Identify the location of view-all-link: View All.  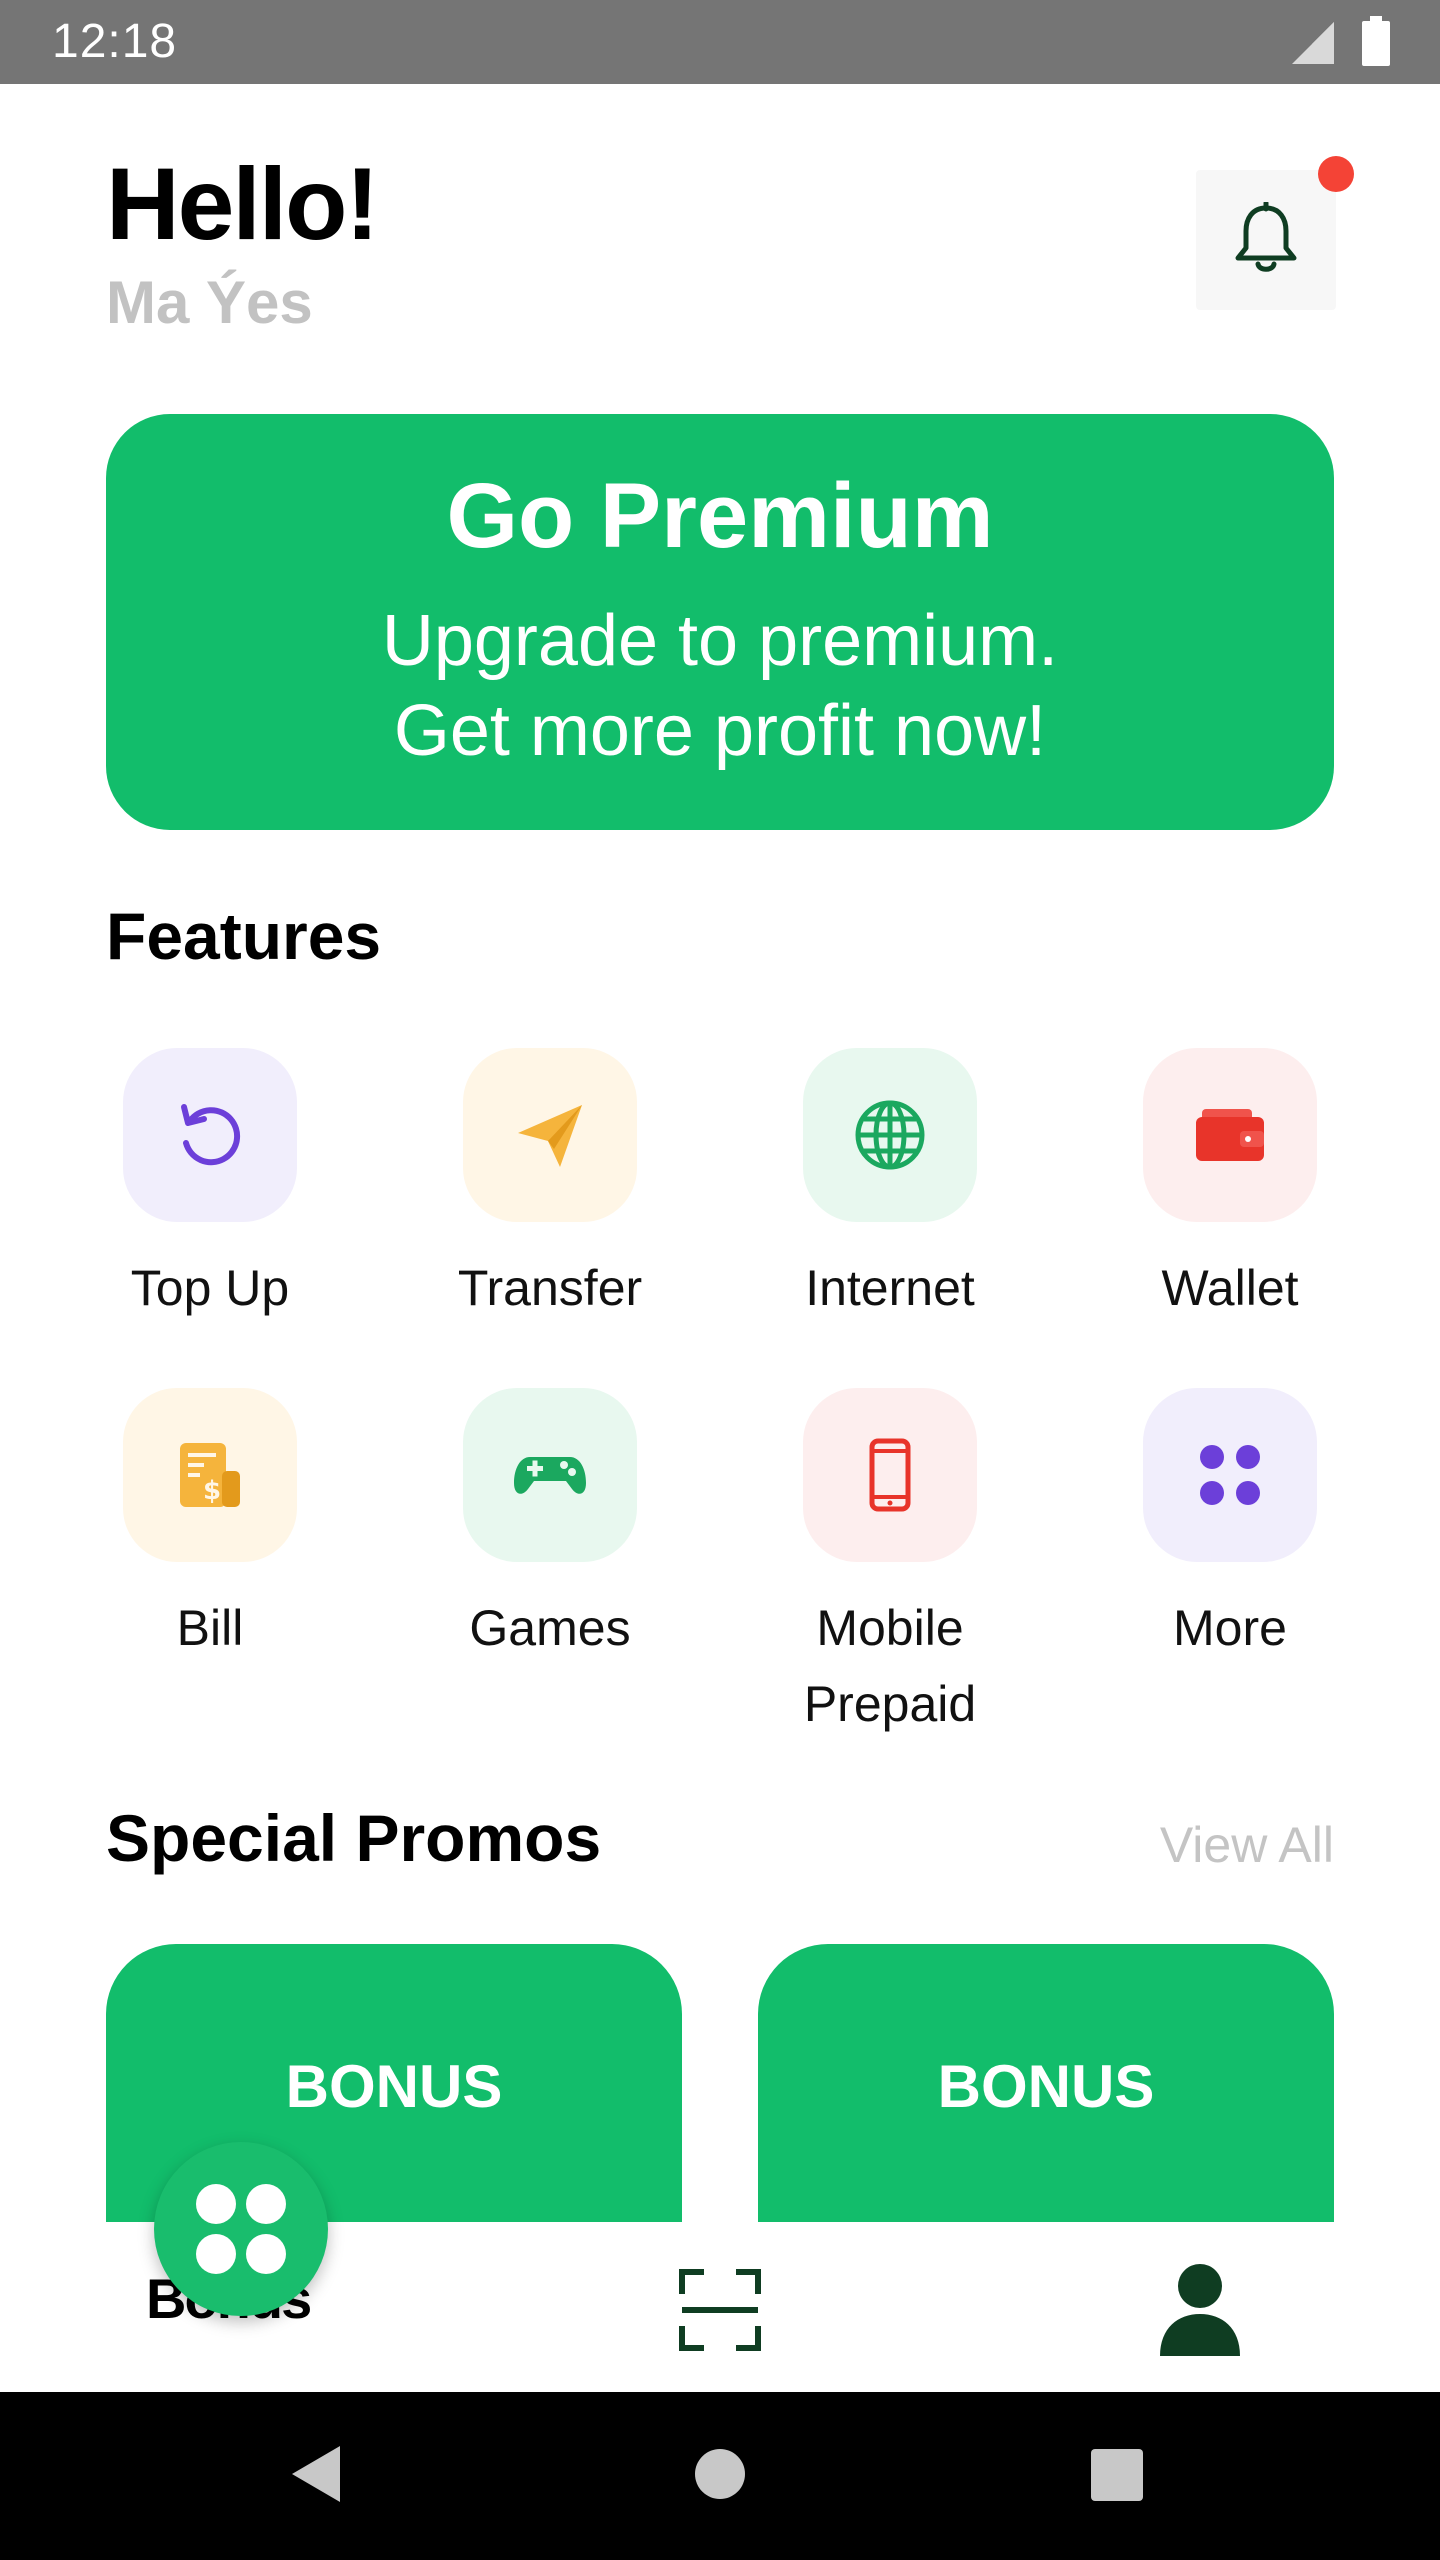
(1247, 1845).